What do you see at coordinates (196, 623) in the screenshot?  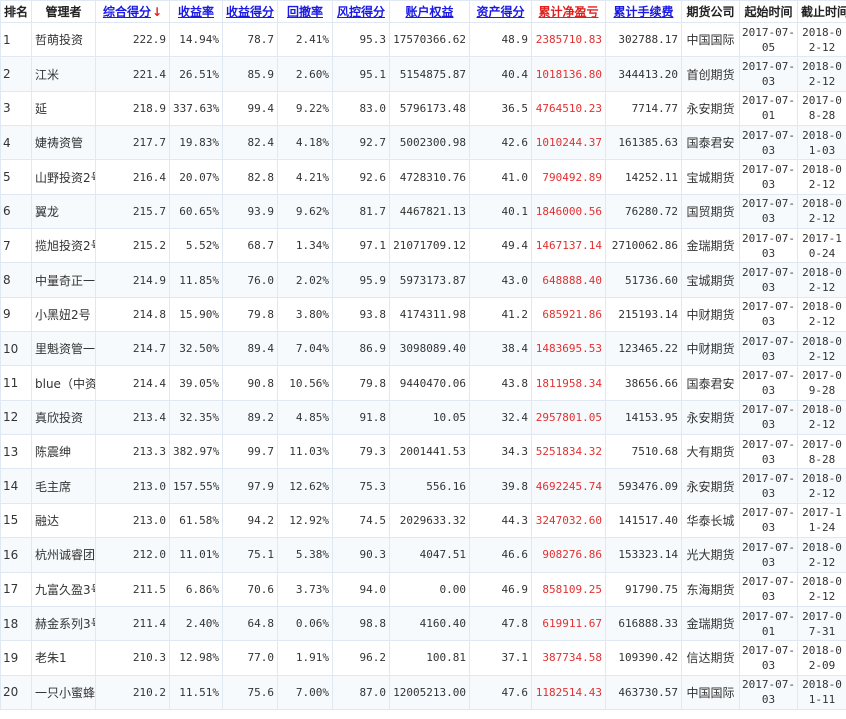 I see `cell-return-rate: 2.40%` at bounding box center [196, 623].